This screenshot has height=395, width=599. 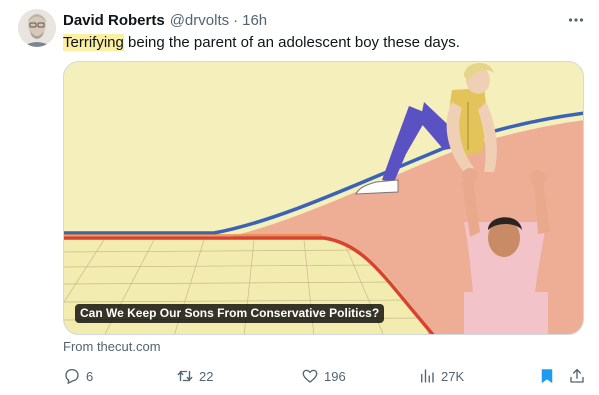 What do you see at coordinates (453, 376) in the screenshot?
I see `views-count: 27K` at bounding box center [453, 376].